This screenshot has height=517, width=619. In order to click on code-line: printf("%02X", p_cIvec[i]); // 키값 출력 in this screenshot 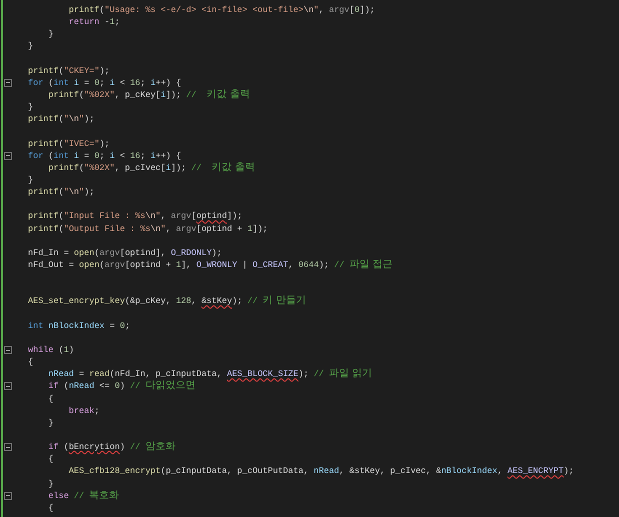, I will do `click(151, 168)`.